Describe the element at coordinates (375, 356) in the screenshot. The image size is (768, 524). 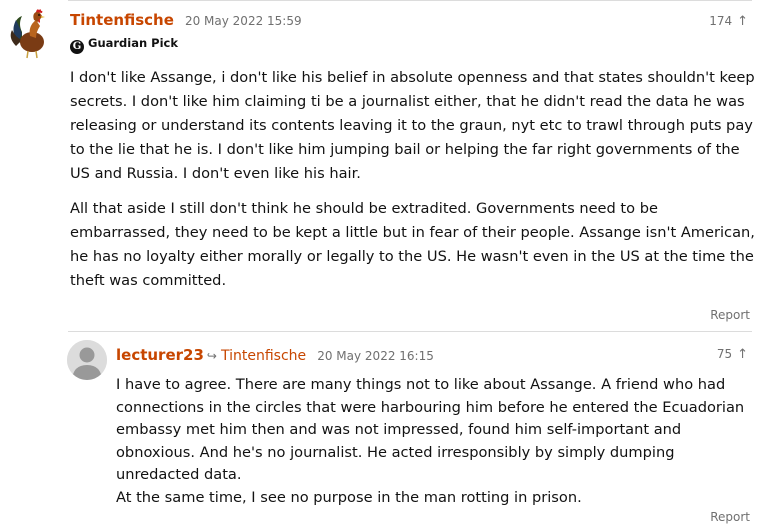
I see `comment-timestamp: 20 May 2022 16:15` at that location.